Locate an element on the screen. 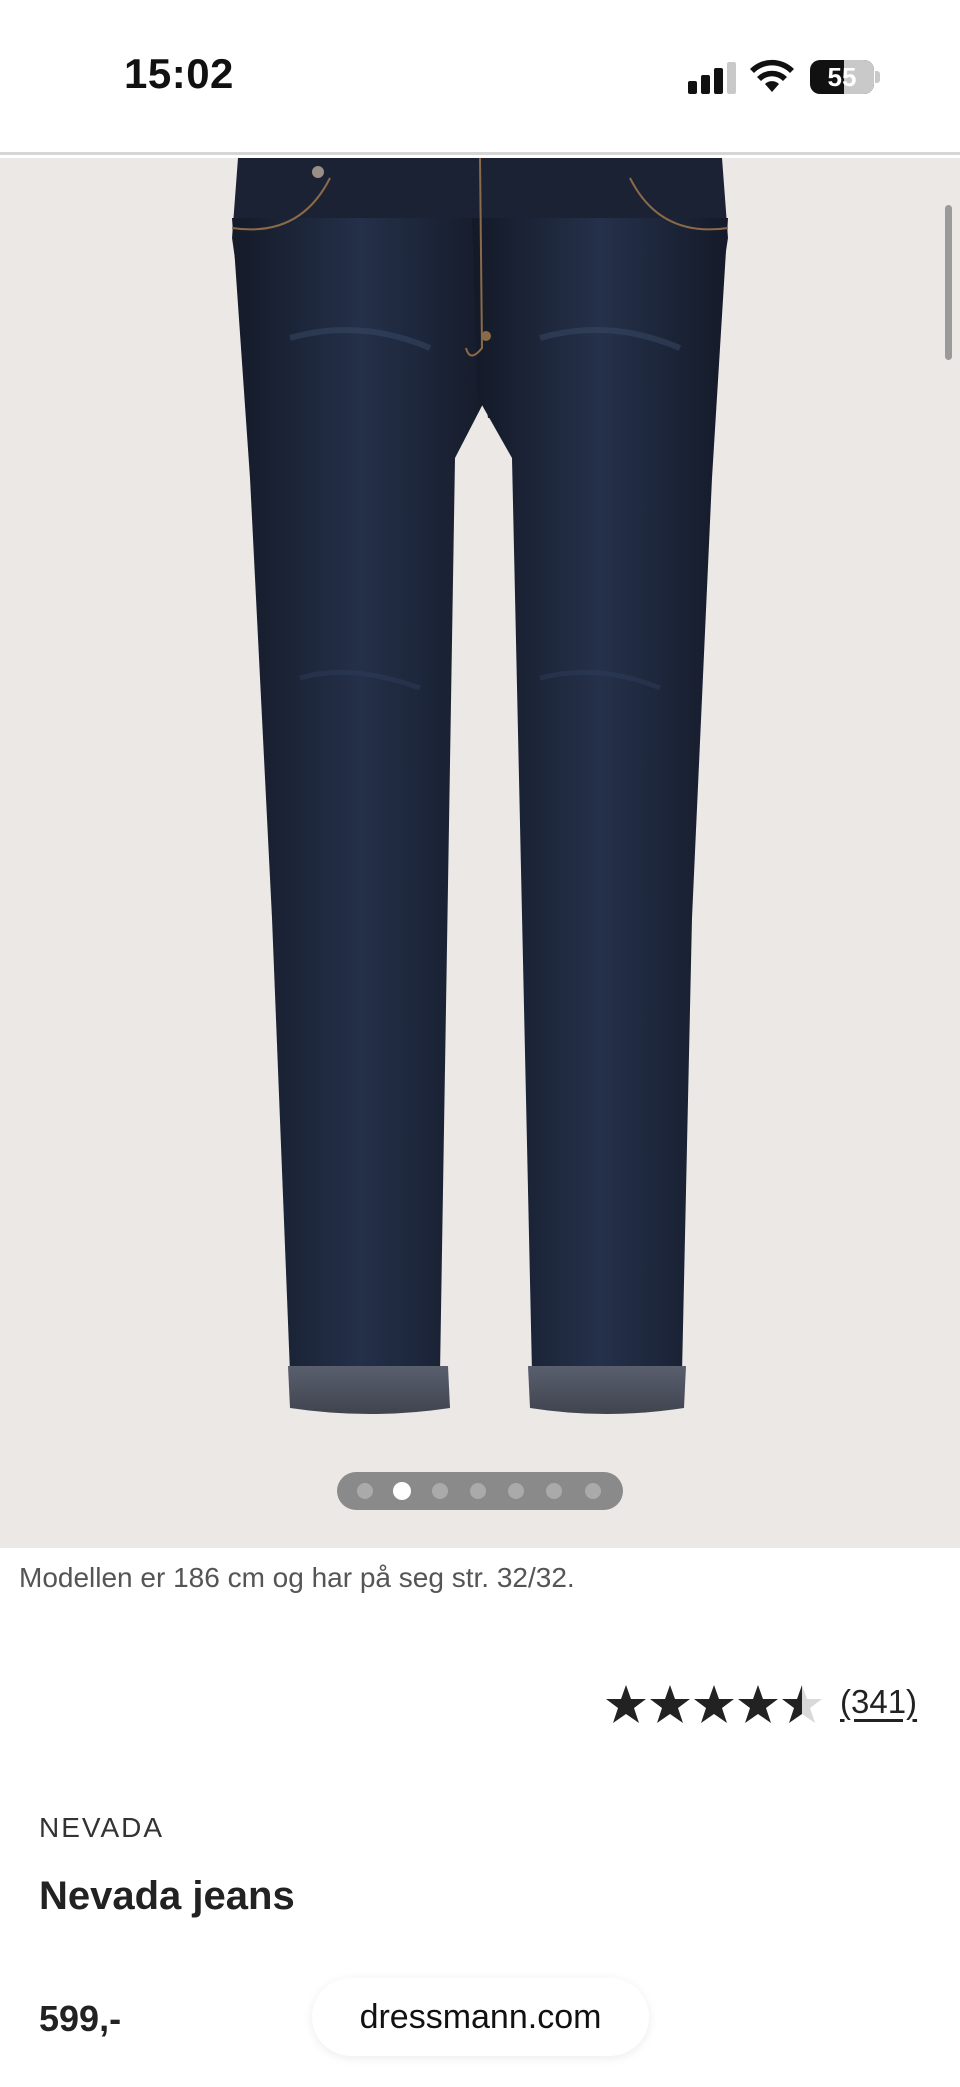 The image size is (960, 2087). carousel-dot-active is located at coordinates (402, 1491).